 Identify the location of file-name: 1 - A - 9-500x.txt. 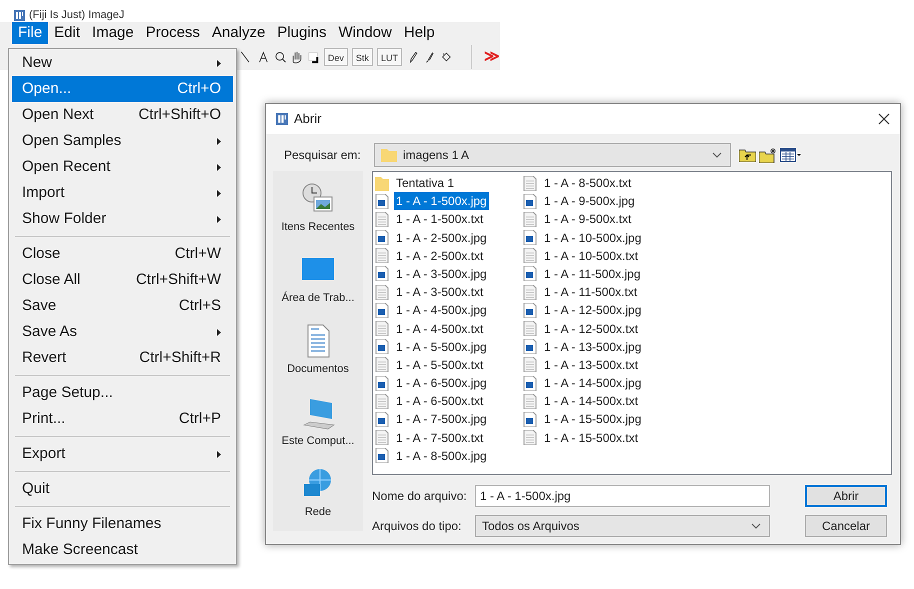
(588, 219).